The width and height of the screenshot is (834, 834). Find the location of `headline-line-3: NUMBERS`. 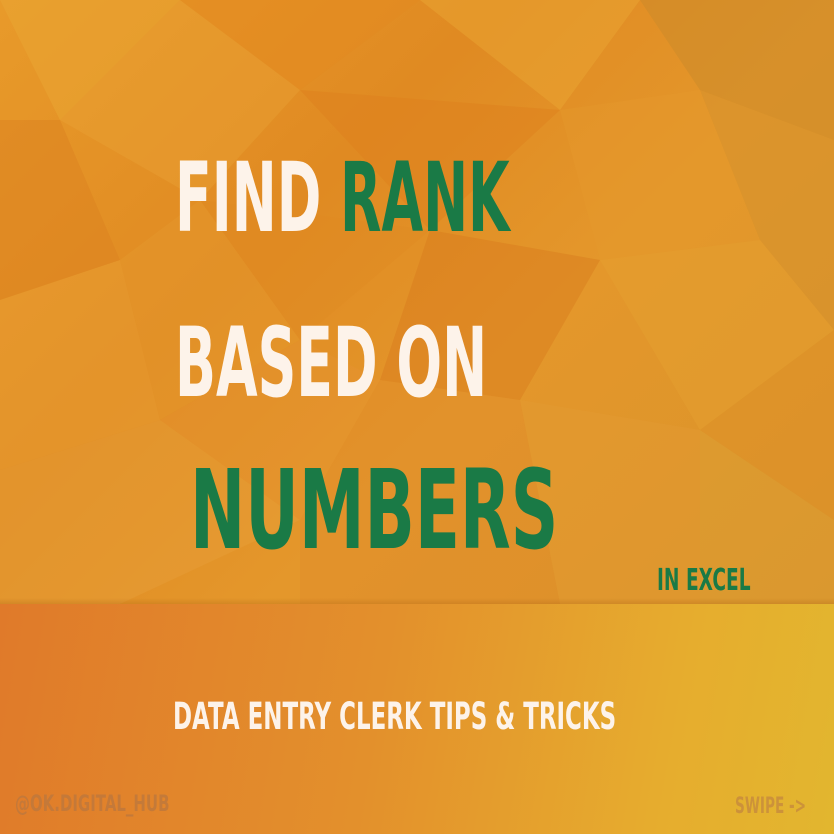

headline-line-3: NUMBERS is located at coordinates (374, 510).